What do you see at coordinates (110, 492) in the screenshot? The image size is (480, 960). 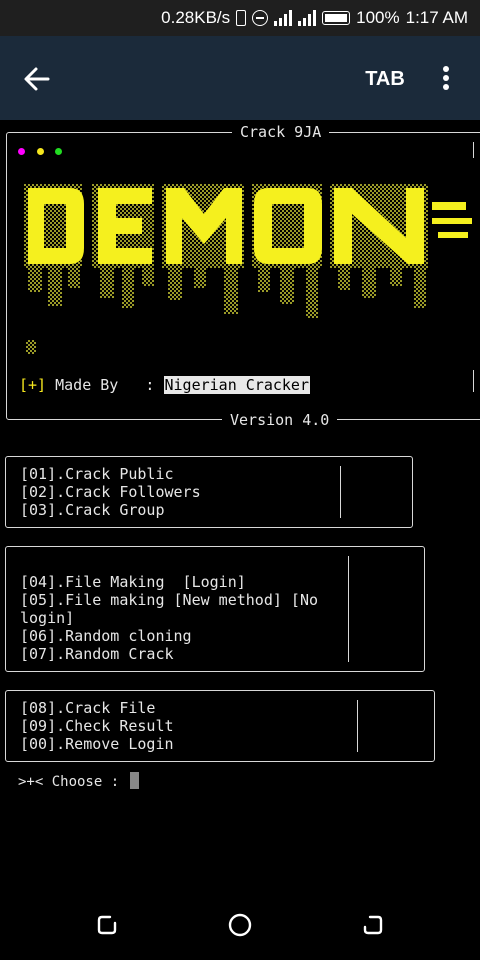 I see `menu-item-02: [02].Crack Followers` at bounding box center [110, 492].